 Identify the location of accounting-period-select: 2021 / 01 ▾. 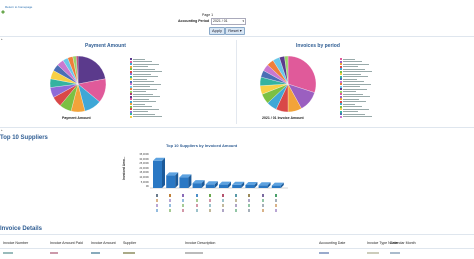
(228, 21).